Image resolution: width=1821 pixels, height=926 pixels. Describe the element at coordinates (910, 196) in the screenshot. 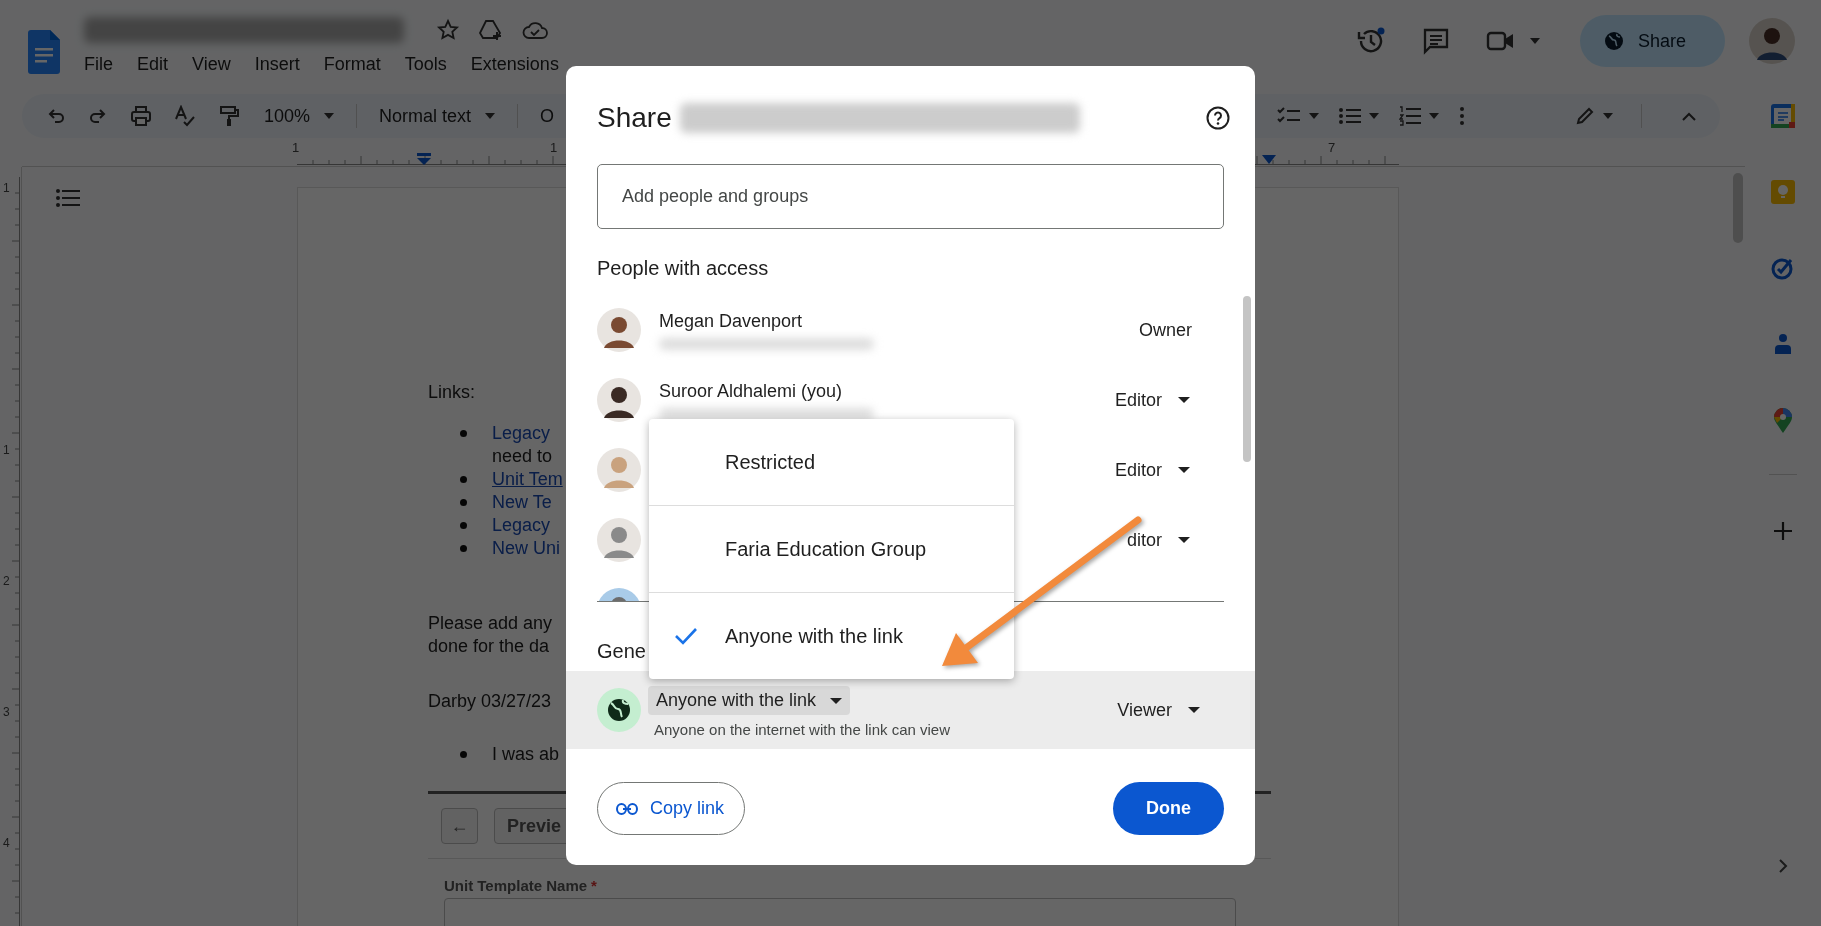

I see `add-people-field: Add people and groups` at that location.